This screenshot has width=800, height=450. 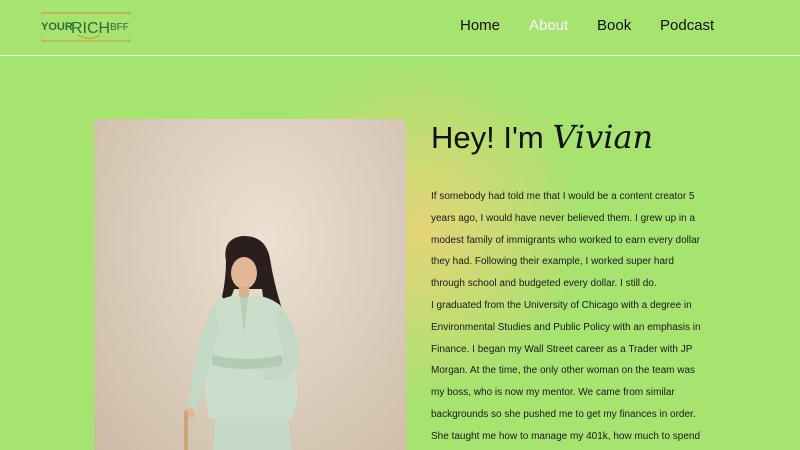 I want to click on nav-link-home: Home, so click(x=480, y=25).